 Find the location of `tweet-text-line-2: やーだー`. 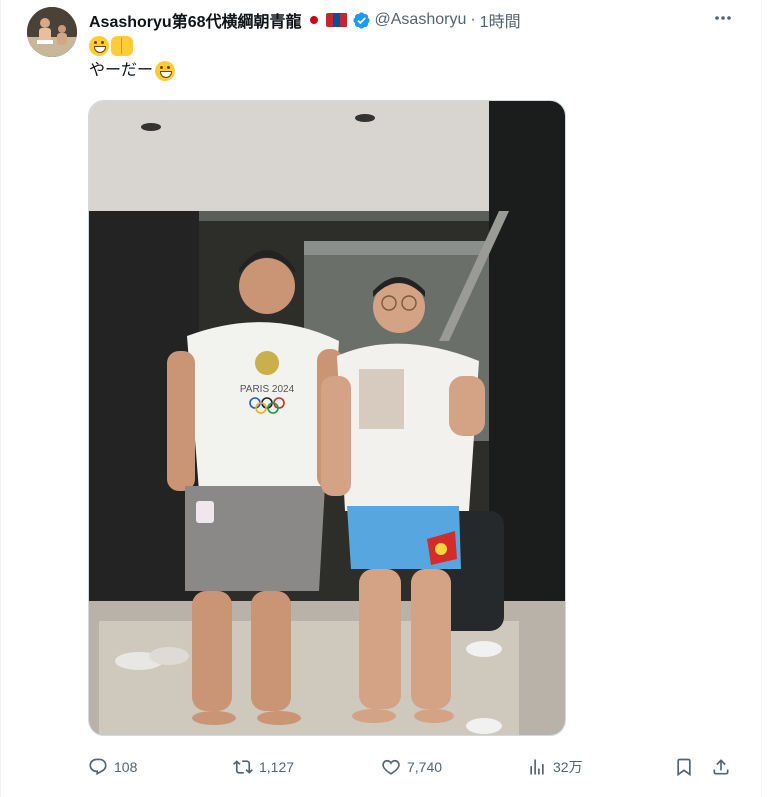

tweet-text-line-2: やーだー is located at coordinates (133, 71).